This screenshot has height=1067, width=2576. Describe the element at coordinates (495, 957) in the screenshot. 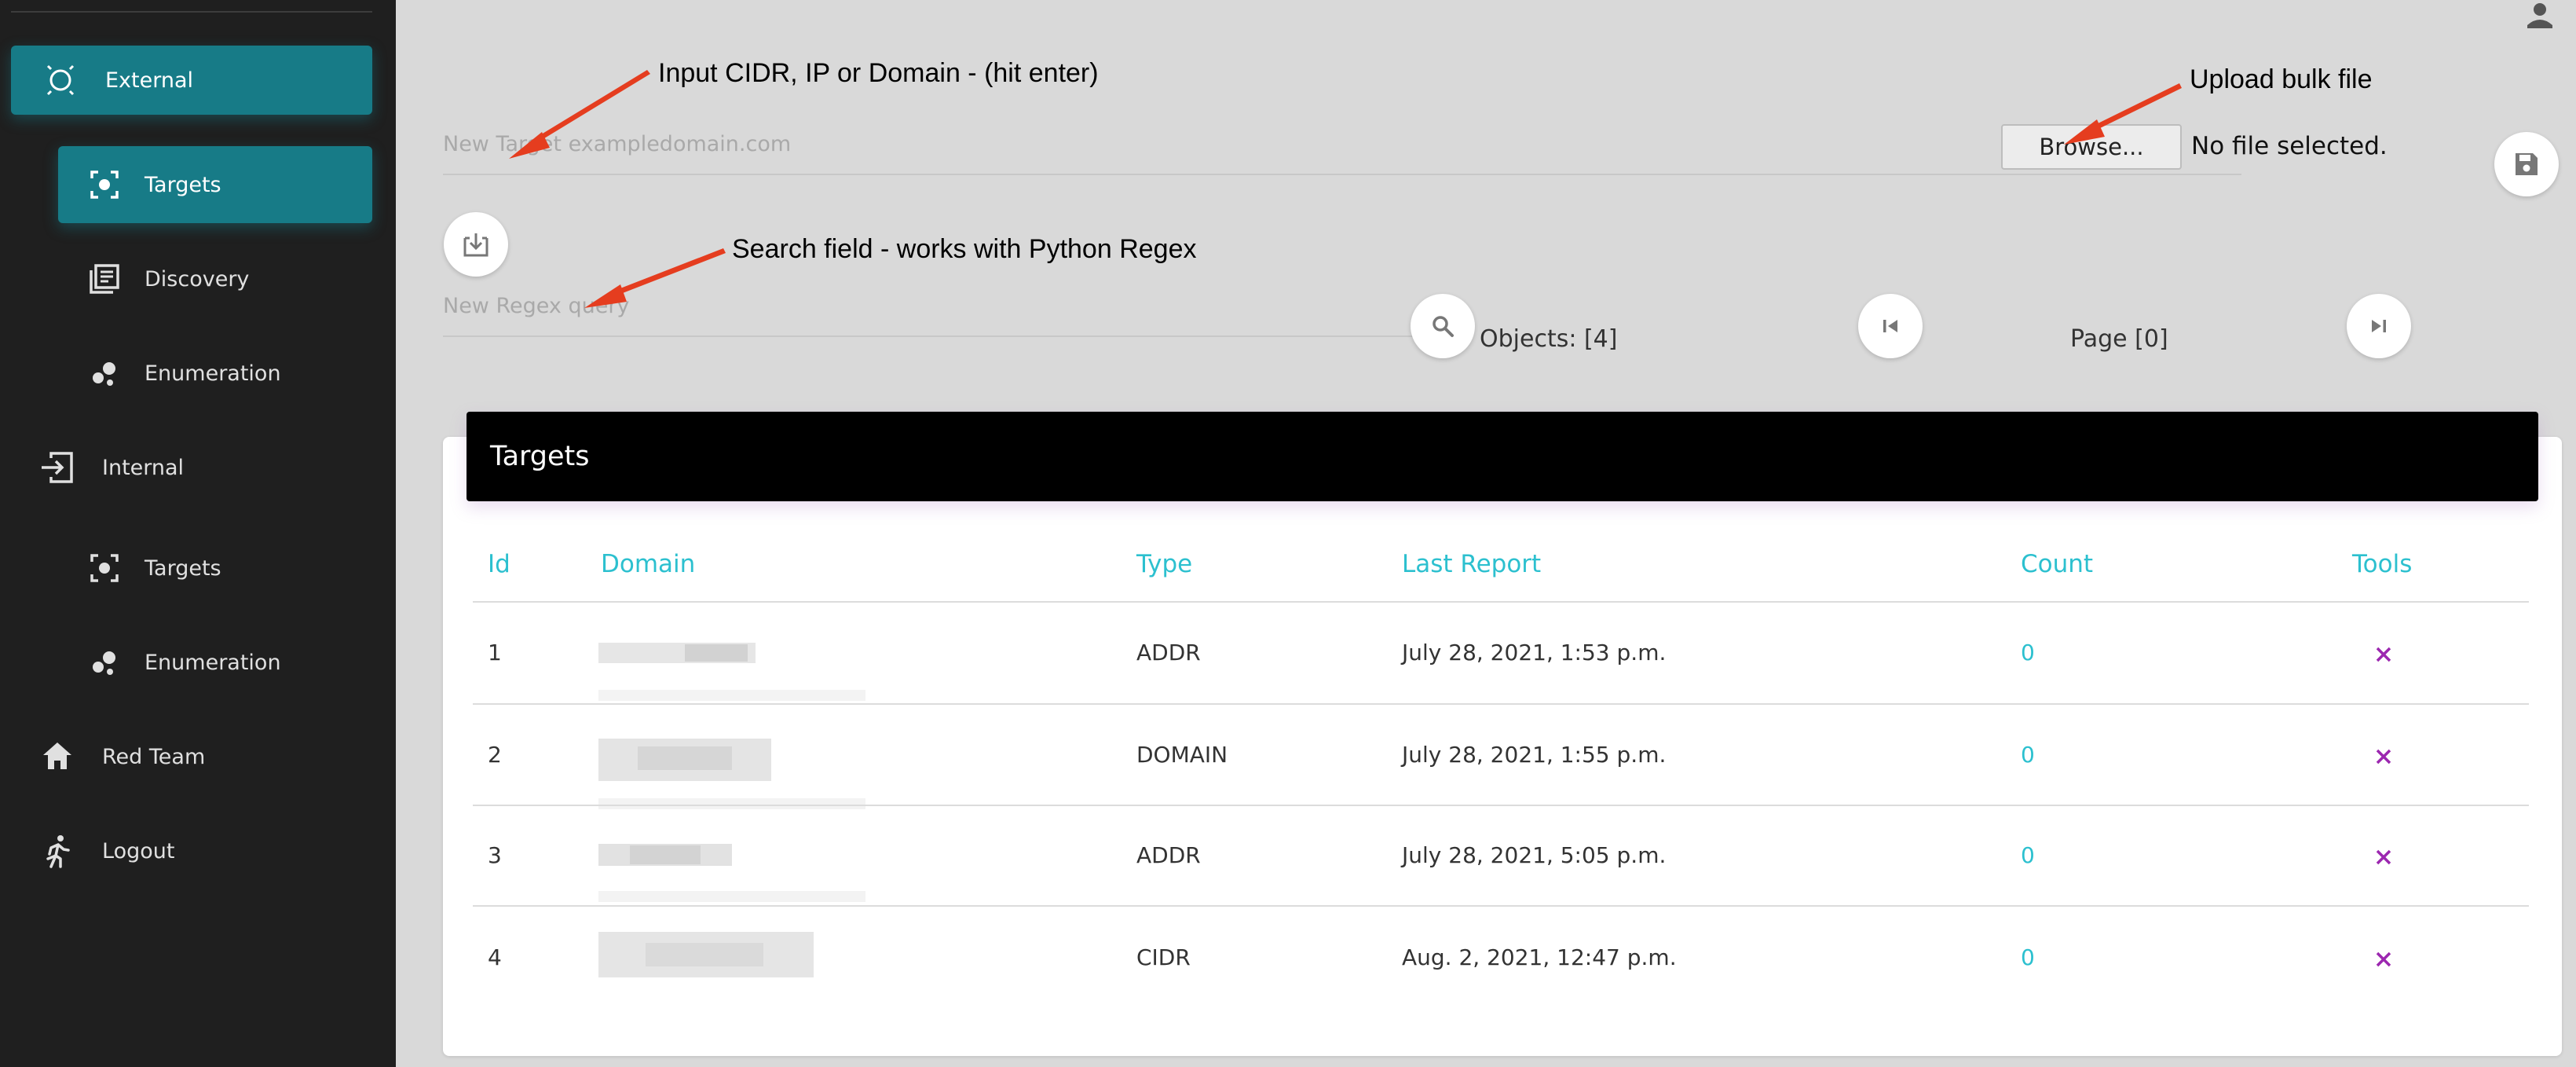

I see `cell-id: 4` at that location.